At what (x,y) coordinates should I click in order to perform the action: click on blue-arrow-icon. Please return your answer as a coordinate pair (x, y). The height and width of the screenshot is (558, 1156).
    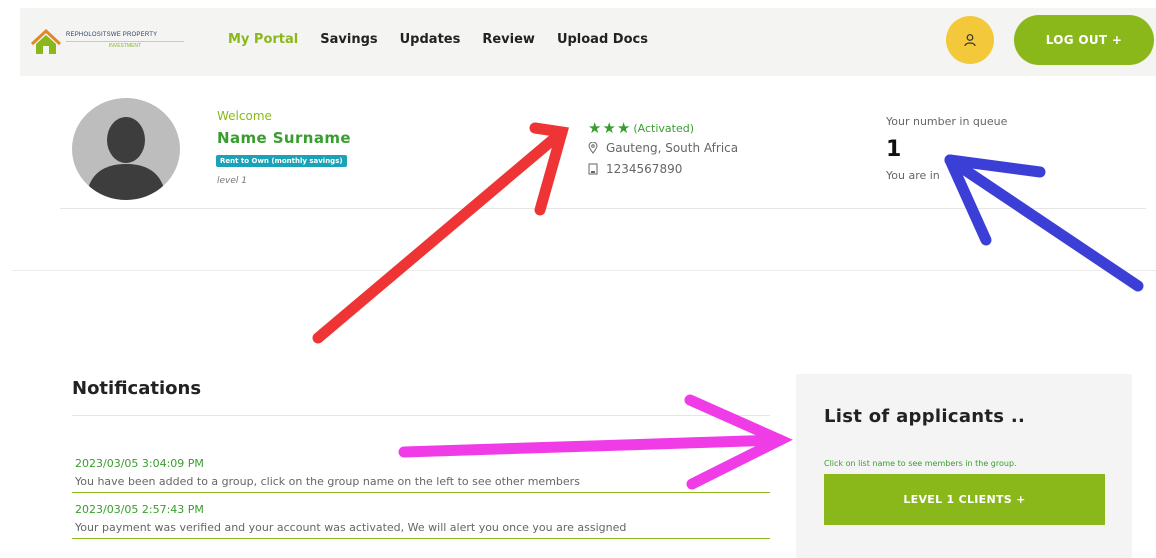
    Looking at the image, I should click on (1044, 223).